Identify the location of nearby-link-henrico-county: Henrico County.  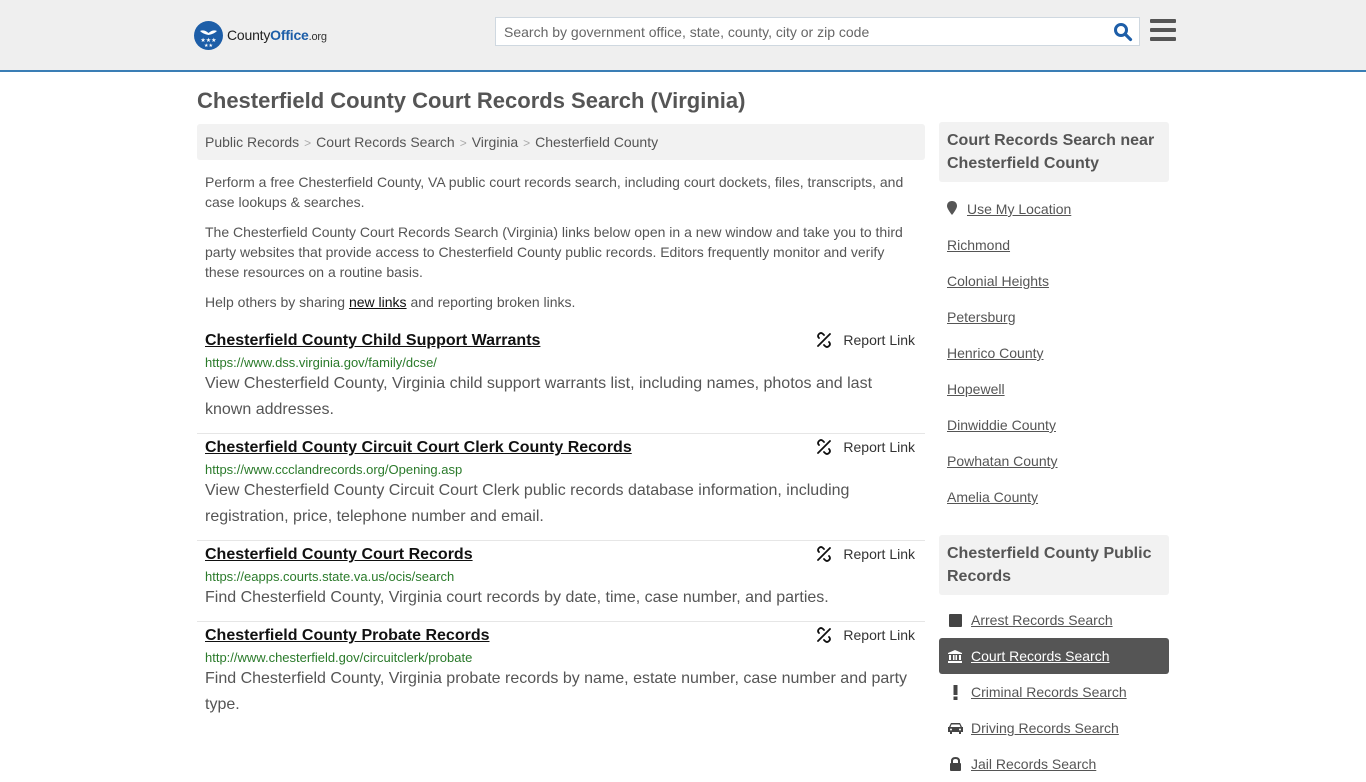
(995, 353).